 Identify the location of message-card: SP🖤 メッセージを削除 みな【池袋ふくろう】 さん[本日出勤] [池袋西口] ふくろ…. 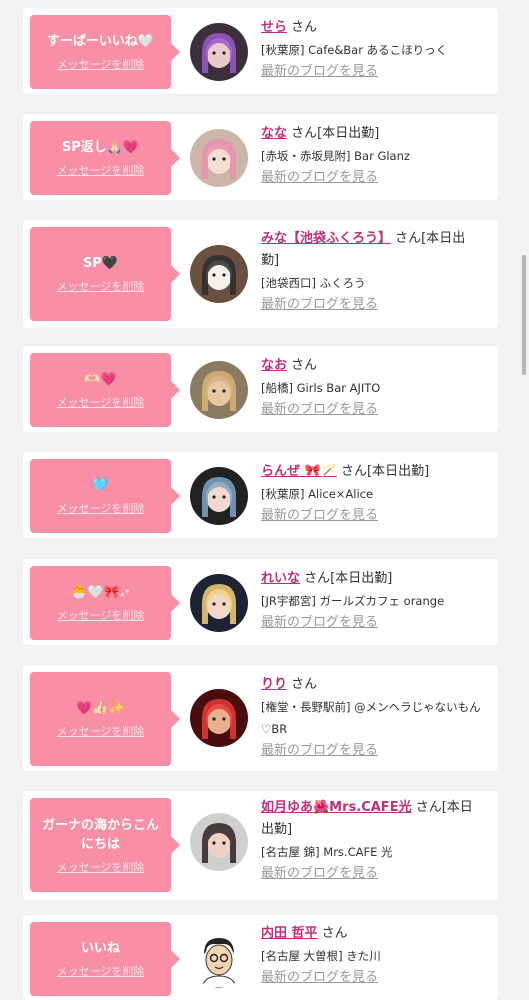
(260, 274).